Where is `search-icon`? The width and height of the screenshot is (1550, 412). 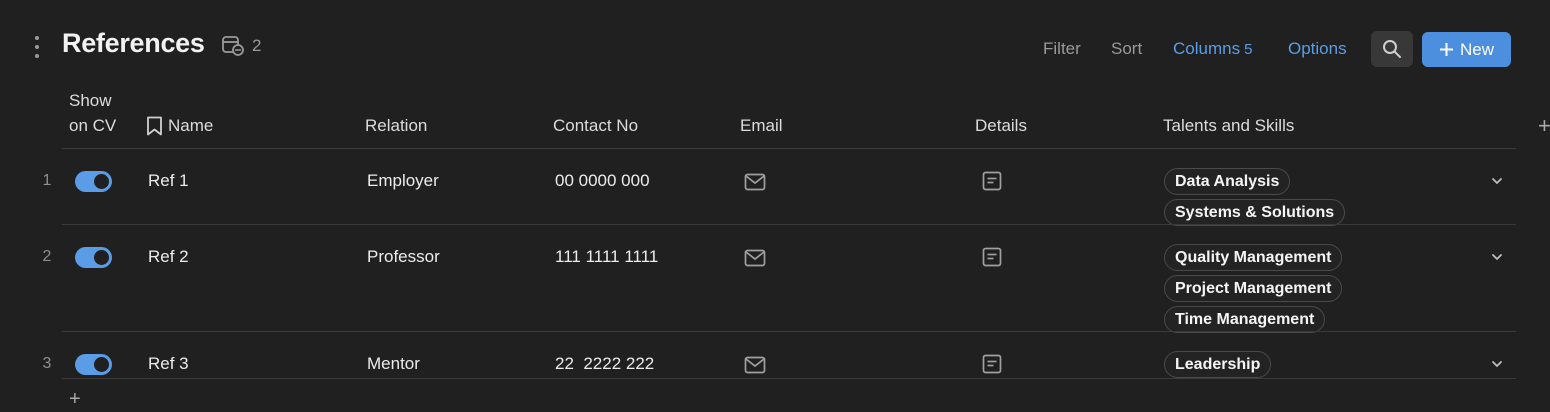
search-icon is located at coordinates (1392, 49).